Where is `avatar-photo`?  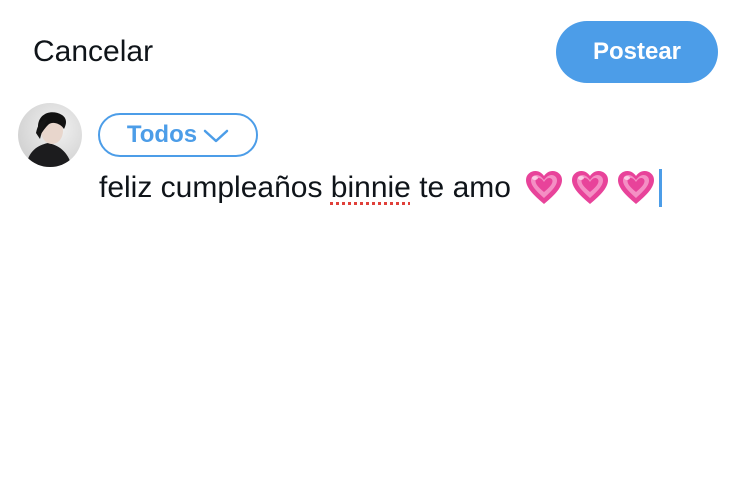 avatar-photo is located at coordinates (50, 135).